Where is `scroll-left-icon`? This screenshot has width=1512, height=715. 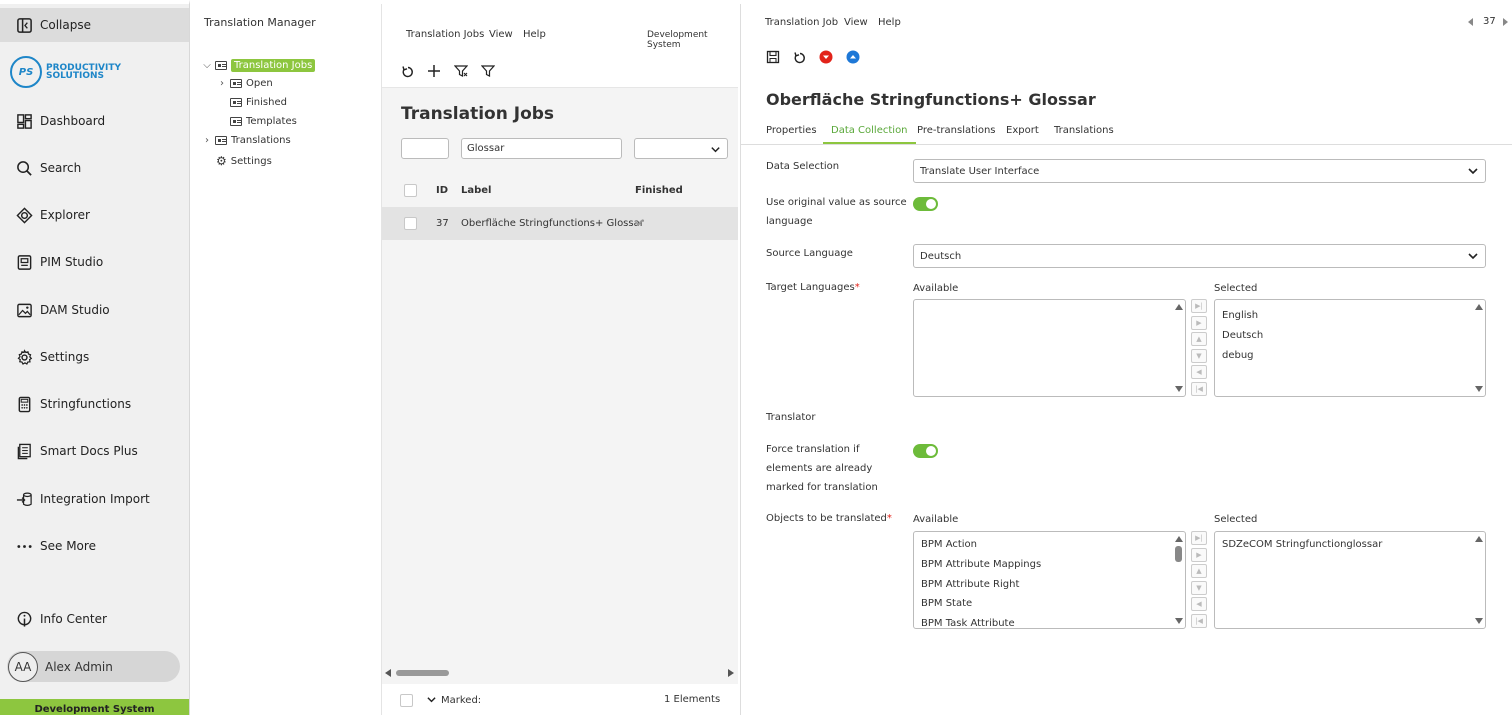 scroll-left-icon is located at coordinates (388, 673).